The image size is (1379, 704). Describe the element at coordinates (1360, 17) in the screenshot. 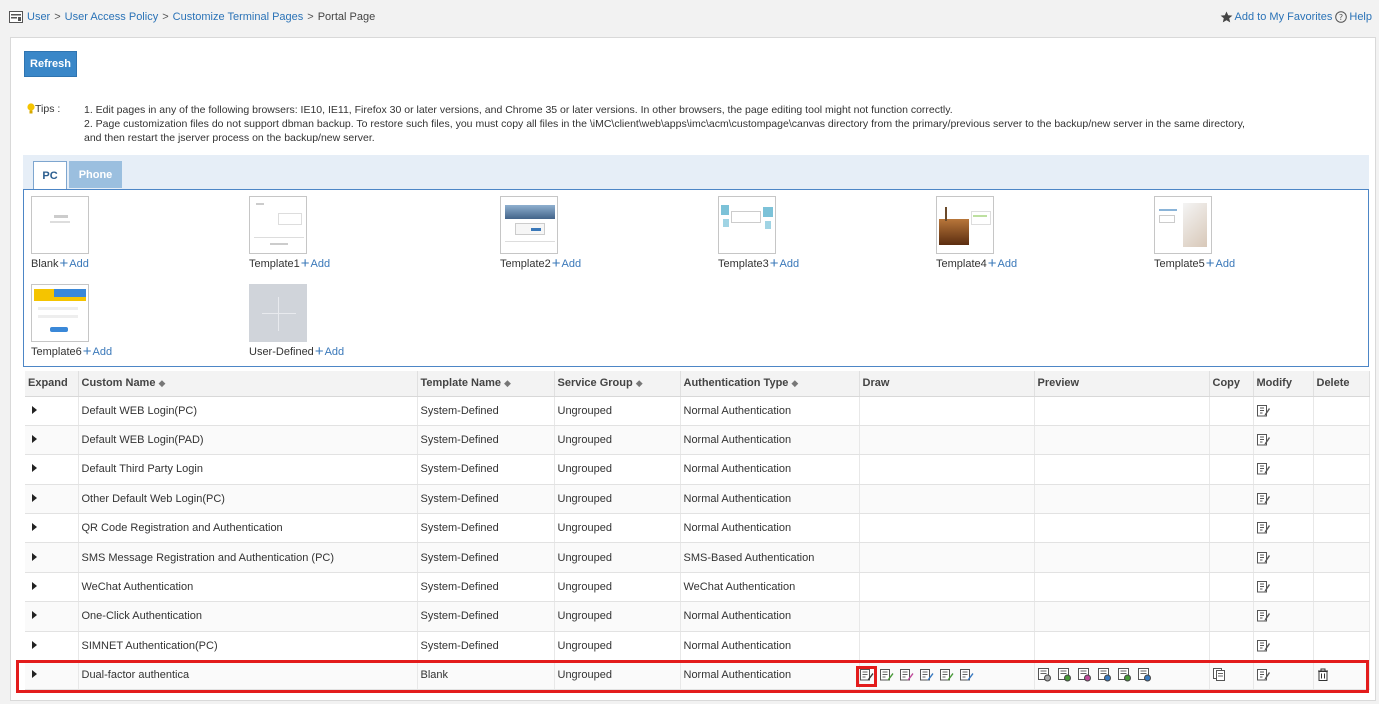

I see `help-link: Help` at that location.